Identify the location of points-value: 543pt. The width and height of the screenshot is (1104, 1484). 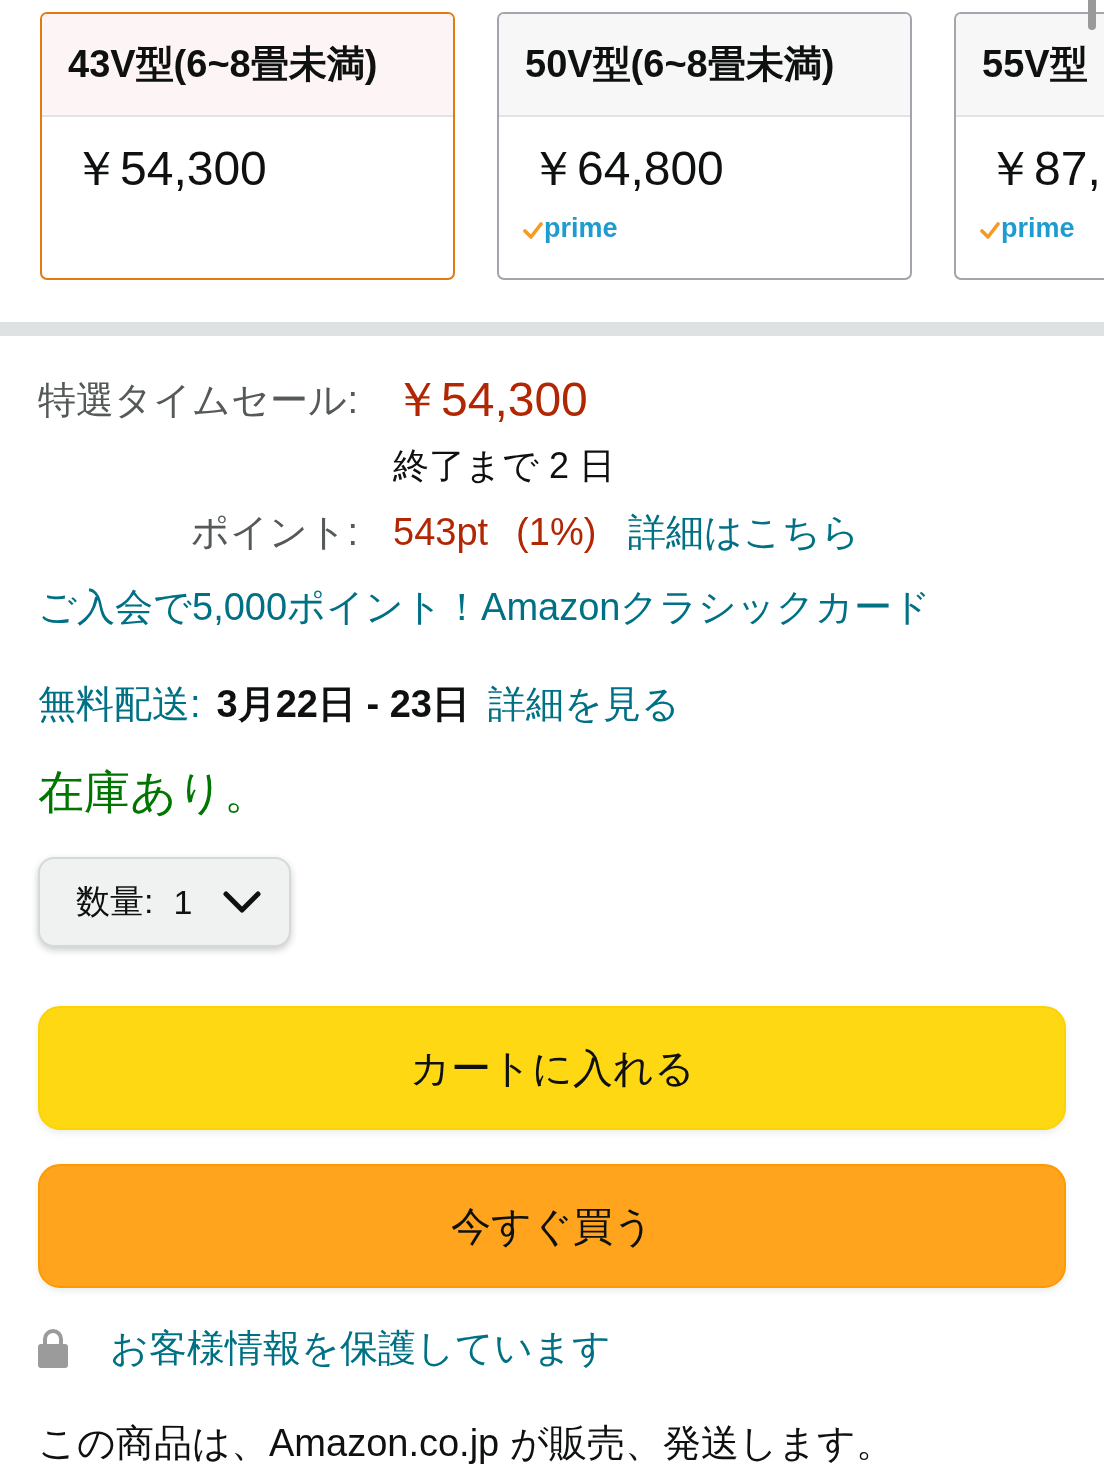
(441, 532).